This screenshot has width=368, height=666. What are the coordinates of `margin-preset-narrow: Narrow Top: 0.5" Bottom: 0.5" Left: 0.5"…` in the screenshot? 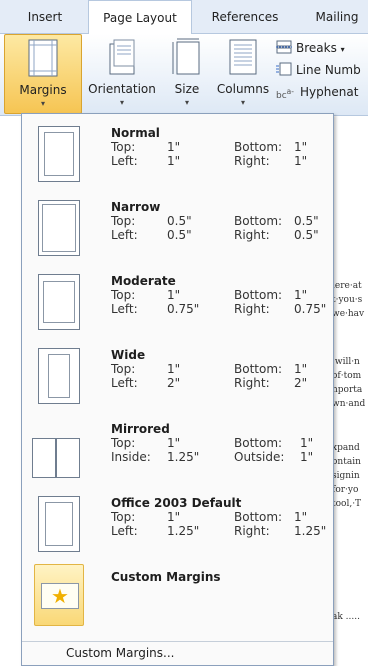 It's located at (177, 229).